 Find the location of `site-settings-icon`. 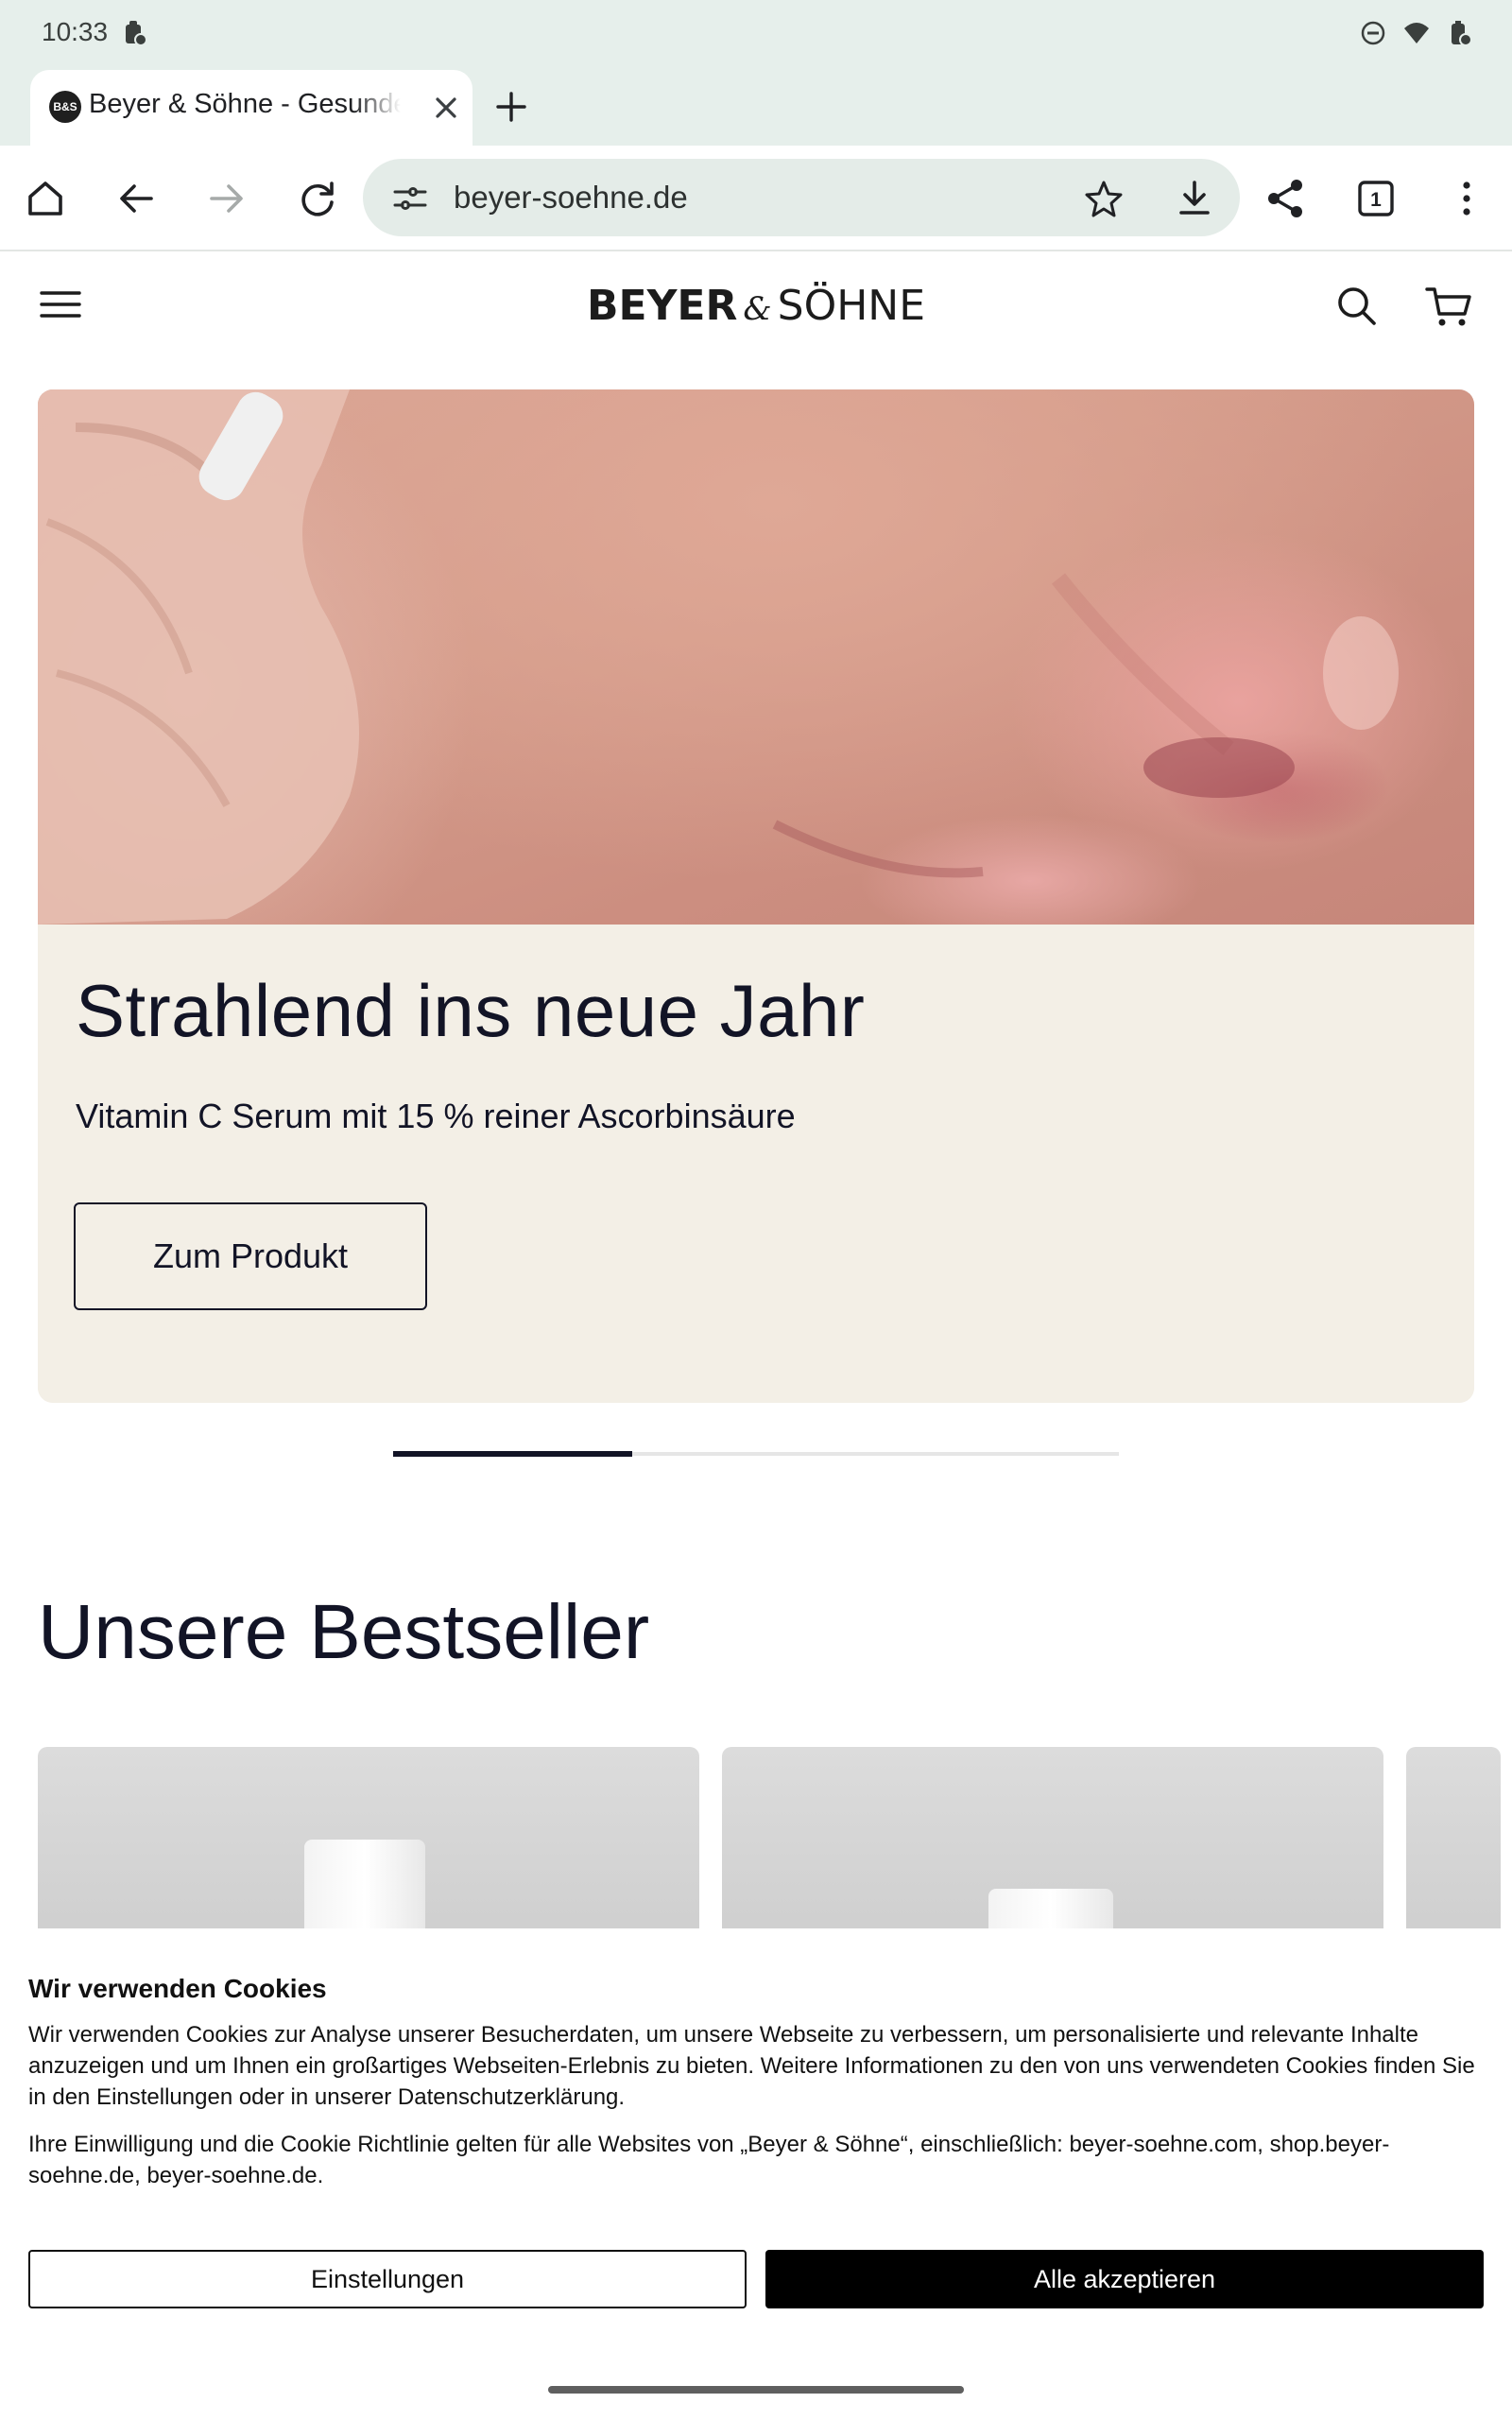

site-settings-icon is located at coordinates (410, 198).